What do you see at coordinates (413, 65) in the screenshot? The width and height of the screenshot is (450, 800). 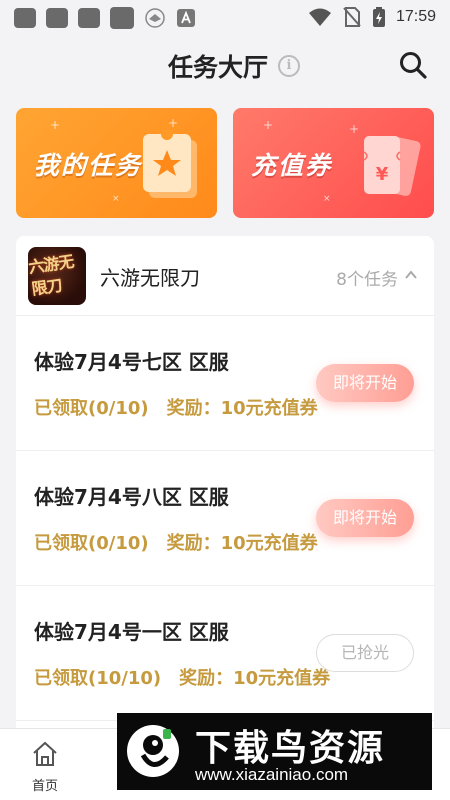 I see `search-icon` at bounding box center [413, 65].